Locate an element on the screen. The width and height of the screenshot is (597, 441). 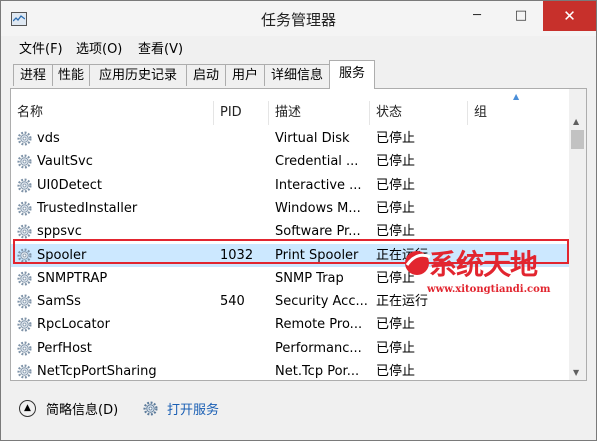
menu-view: 查看(V) is located at coordinates (160, 47).